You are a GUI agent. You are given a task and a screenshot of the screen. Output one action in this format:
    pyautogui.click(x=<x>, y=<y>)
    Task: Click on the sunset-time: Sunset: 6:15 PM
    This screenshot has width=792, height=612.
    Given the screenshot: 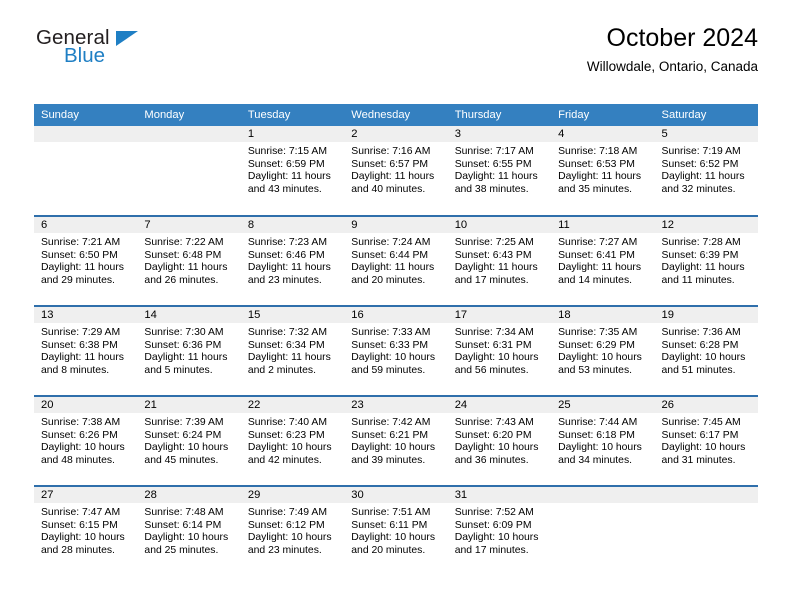 What is the action you would take?
    pyautogui.click(x=79, y=525)
    